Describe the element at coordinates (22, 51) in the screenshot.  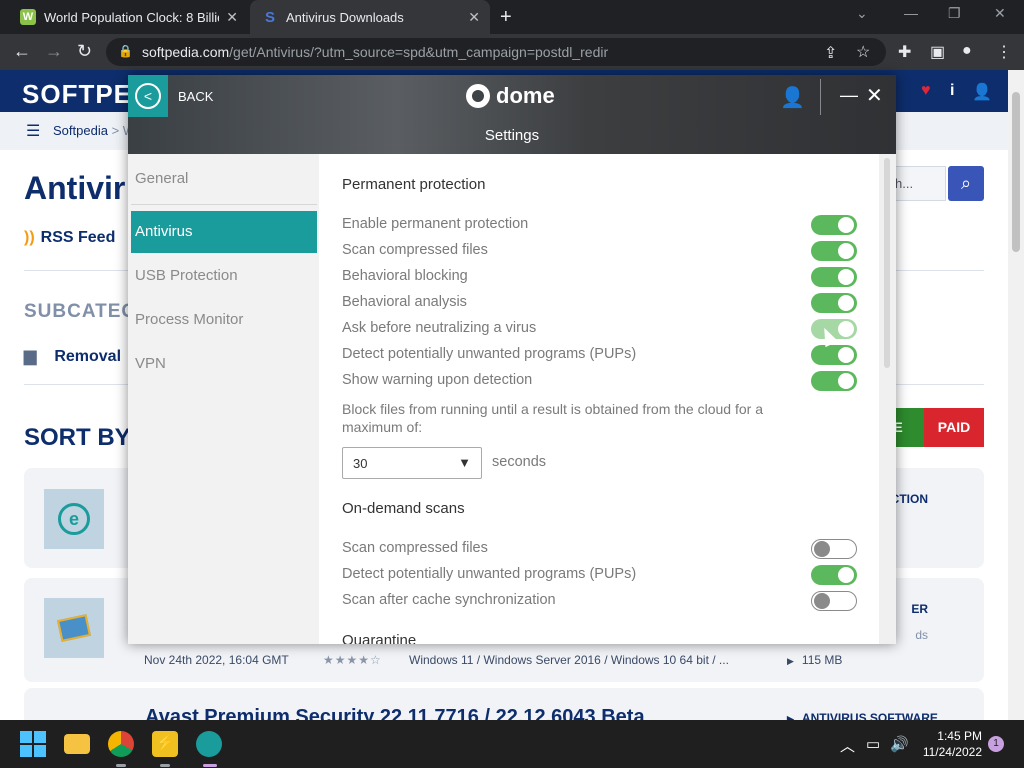
I see `back-arrow-icon: ←` at that location.